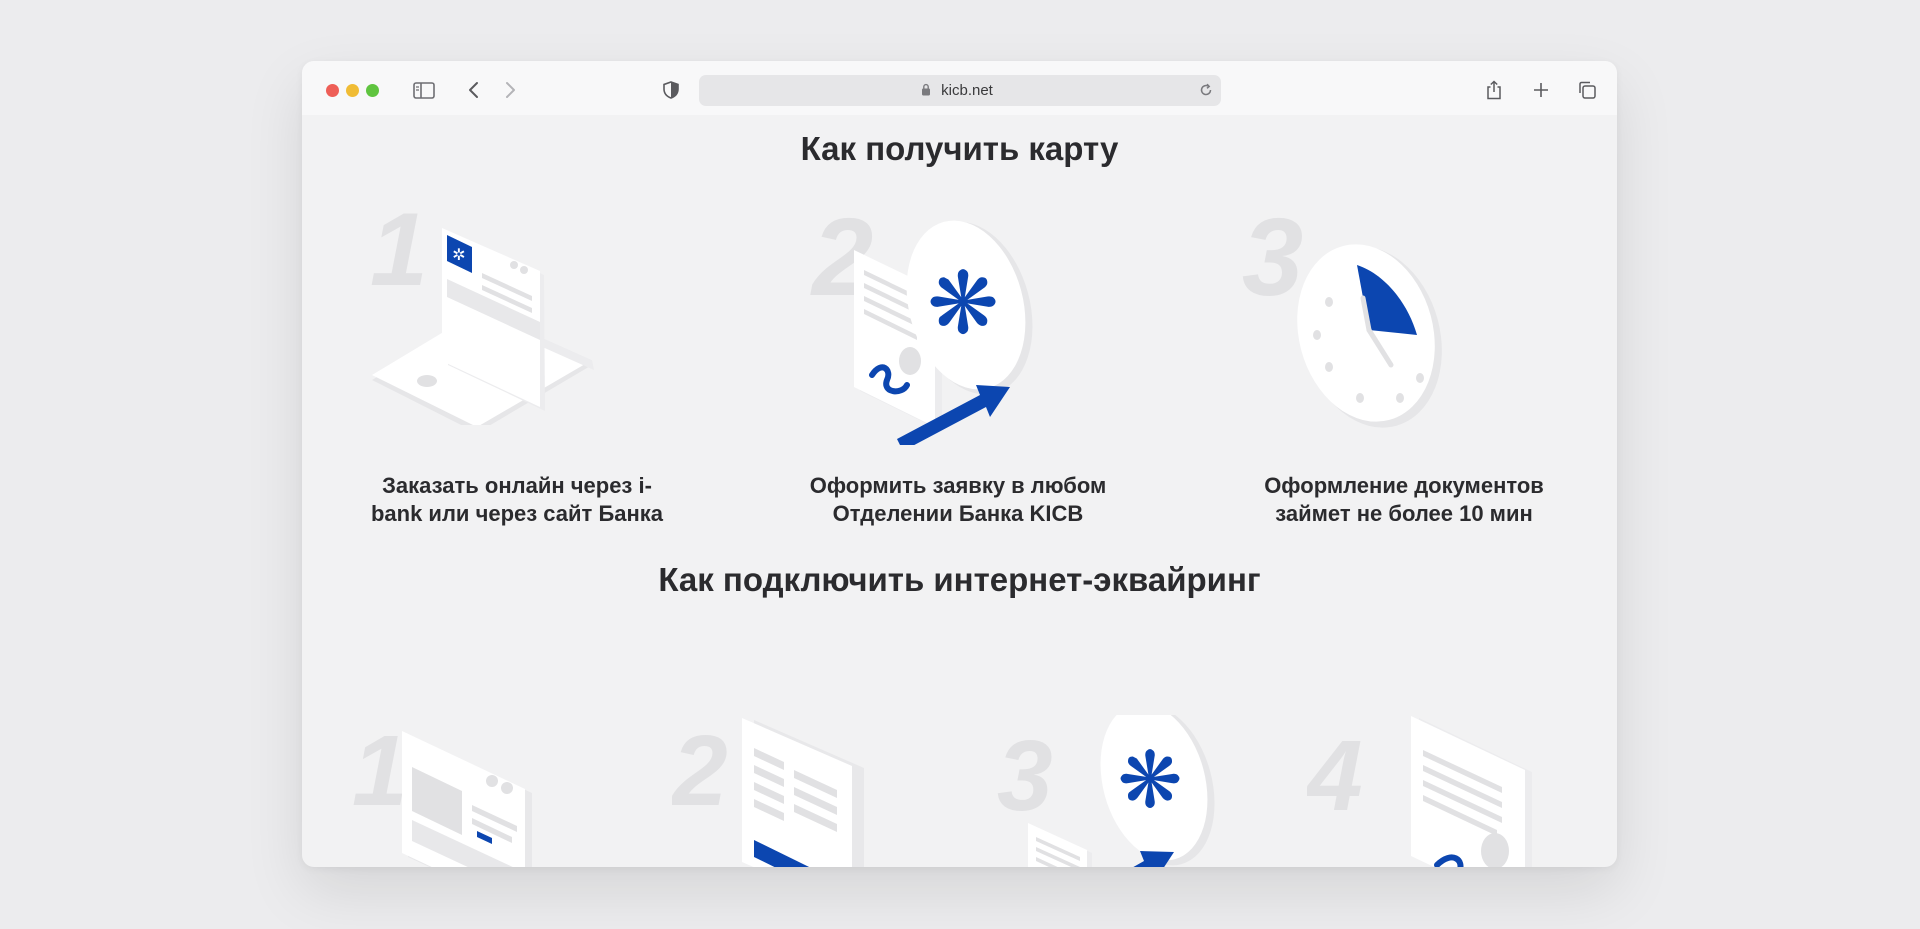 The height and width of the screenshot is (929, 1920). I want to click on forward-arrow-icon, so click(510, 90).